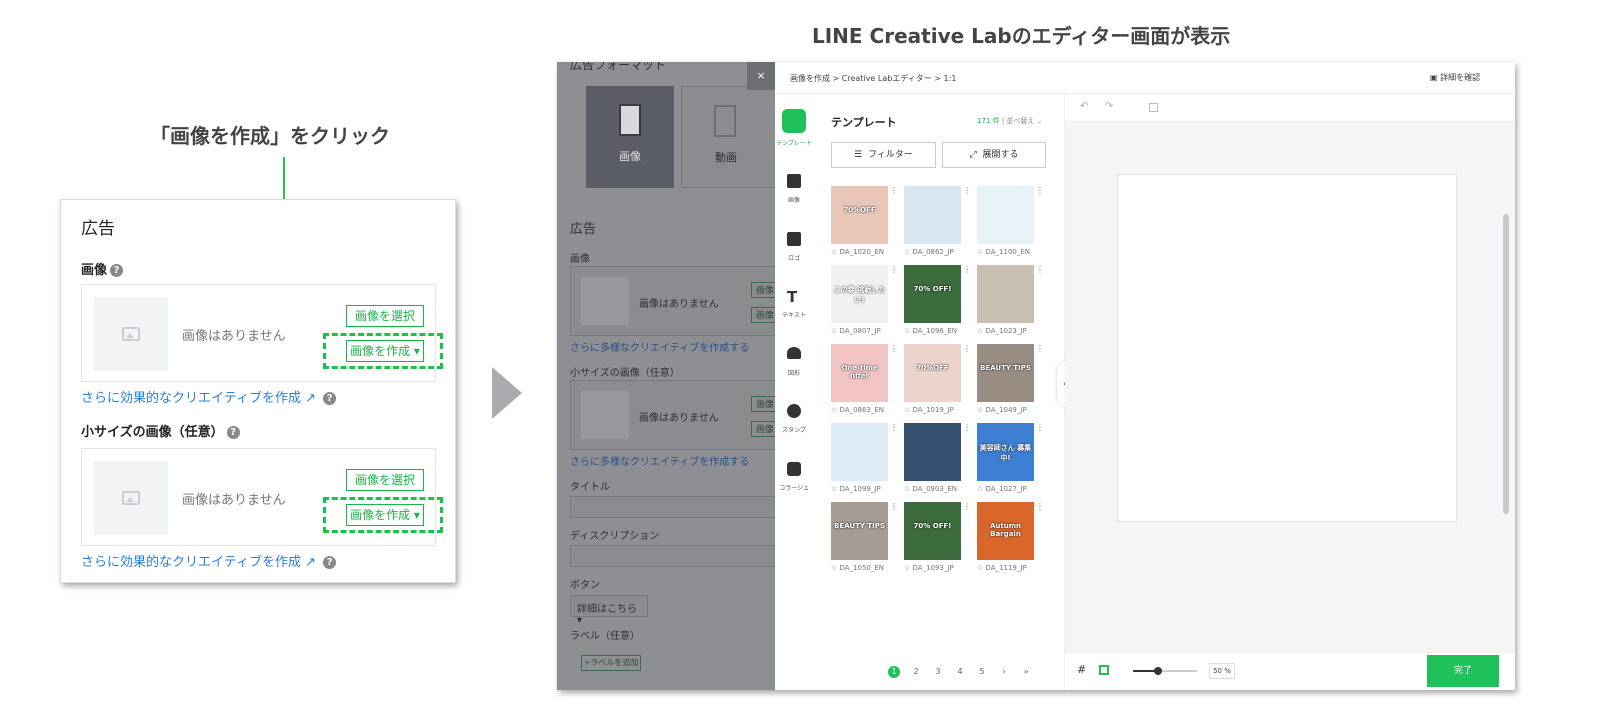  What do you see at coordinates (659, 346) in the screenshot?
I see `bg-more-link: さらに多様なクリエイティブを作成する` at bounding box center [659, 346].